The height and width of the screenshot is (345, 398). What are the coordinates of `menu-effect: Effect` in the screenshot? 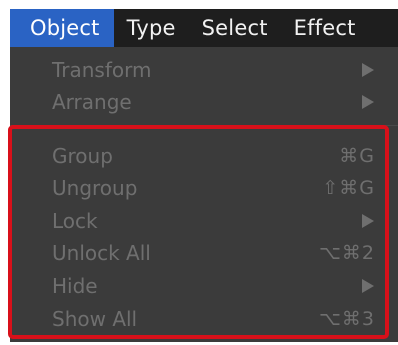 It's located at (325, 28).